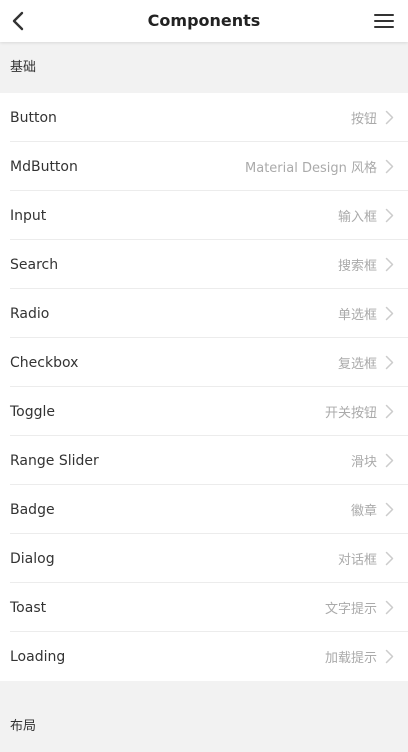 This screenshot has width=408, height=752. I want to click on page-title: Components, so click(204, 20).